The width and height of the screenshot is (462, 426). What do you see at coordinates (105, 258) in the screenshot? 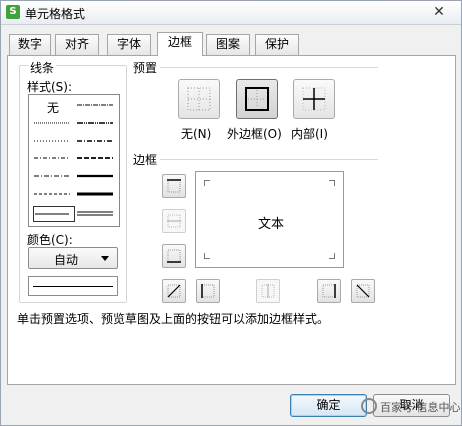
I see `dropdown-arrow-icon` at bounding box center [105, 258].